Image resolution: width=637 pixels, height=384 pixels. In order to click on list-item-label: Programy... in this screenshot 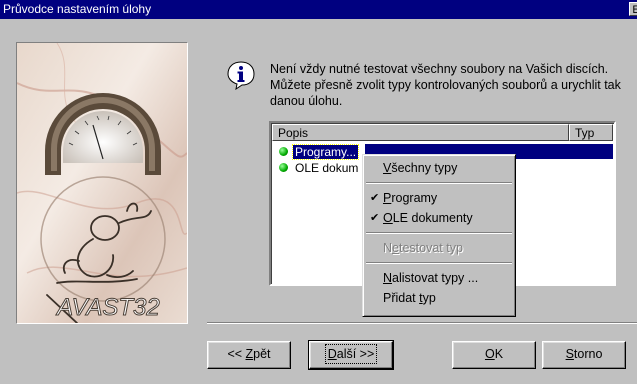, I will do `click(325, 151)`.